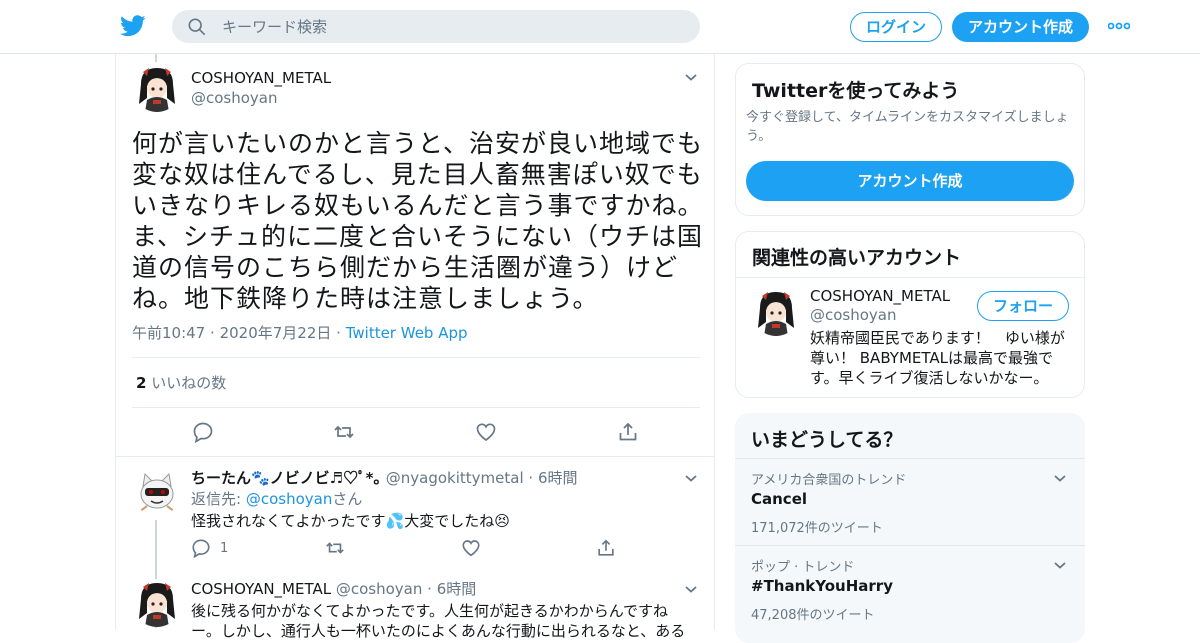 This screenshot has height=643, width=1200. What do you see at coordinates (234, 98) in the screenshot?
I see `author-handle: @coshoyan` at bounding box center [234, 98].